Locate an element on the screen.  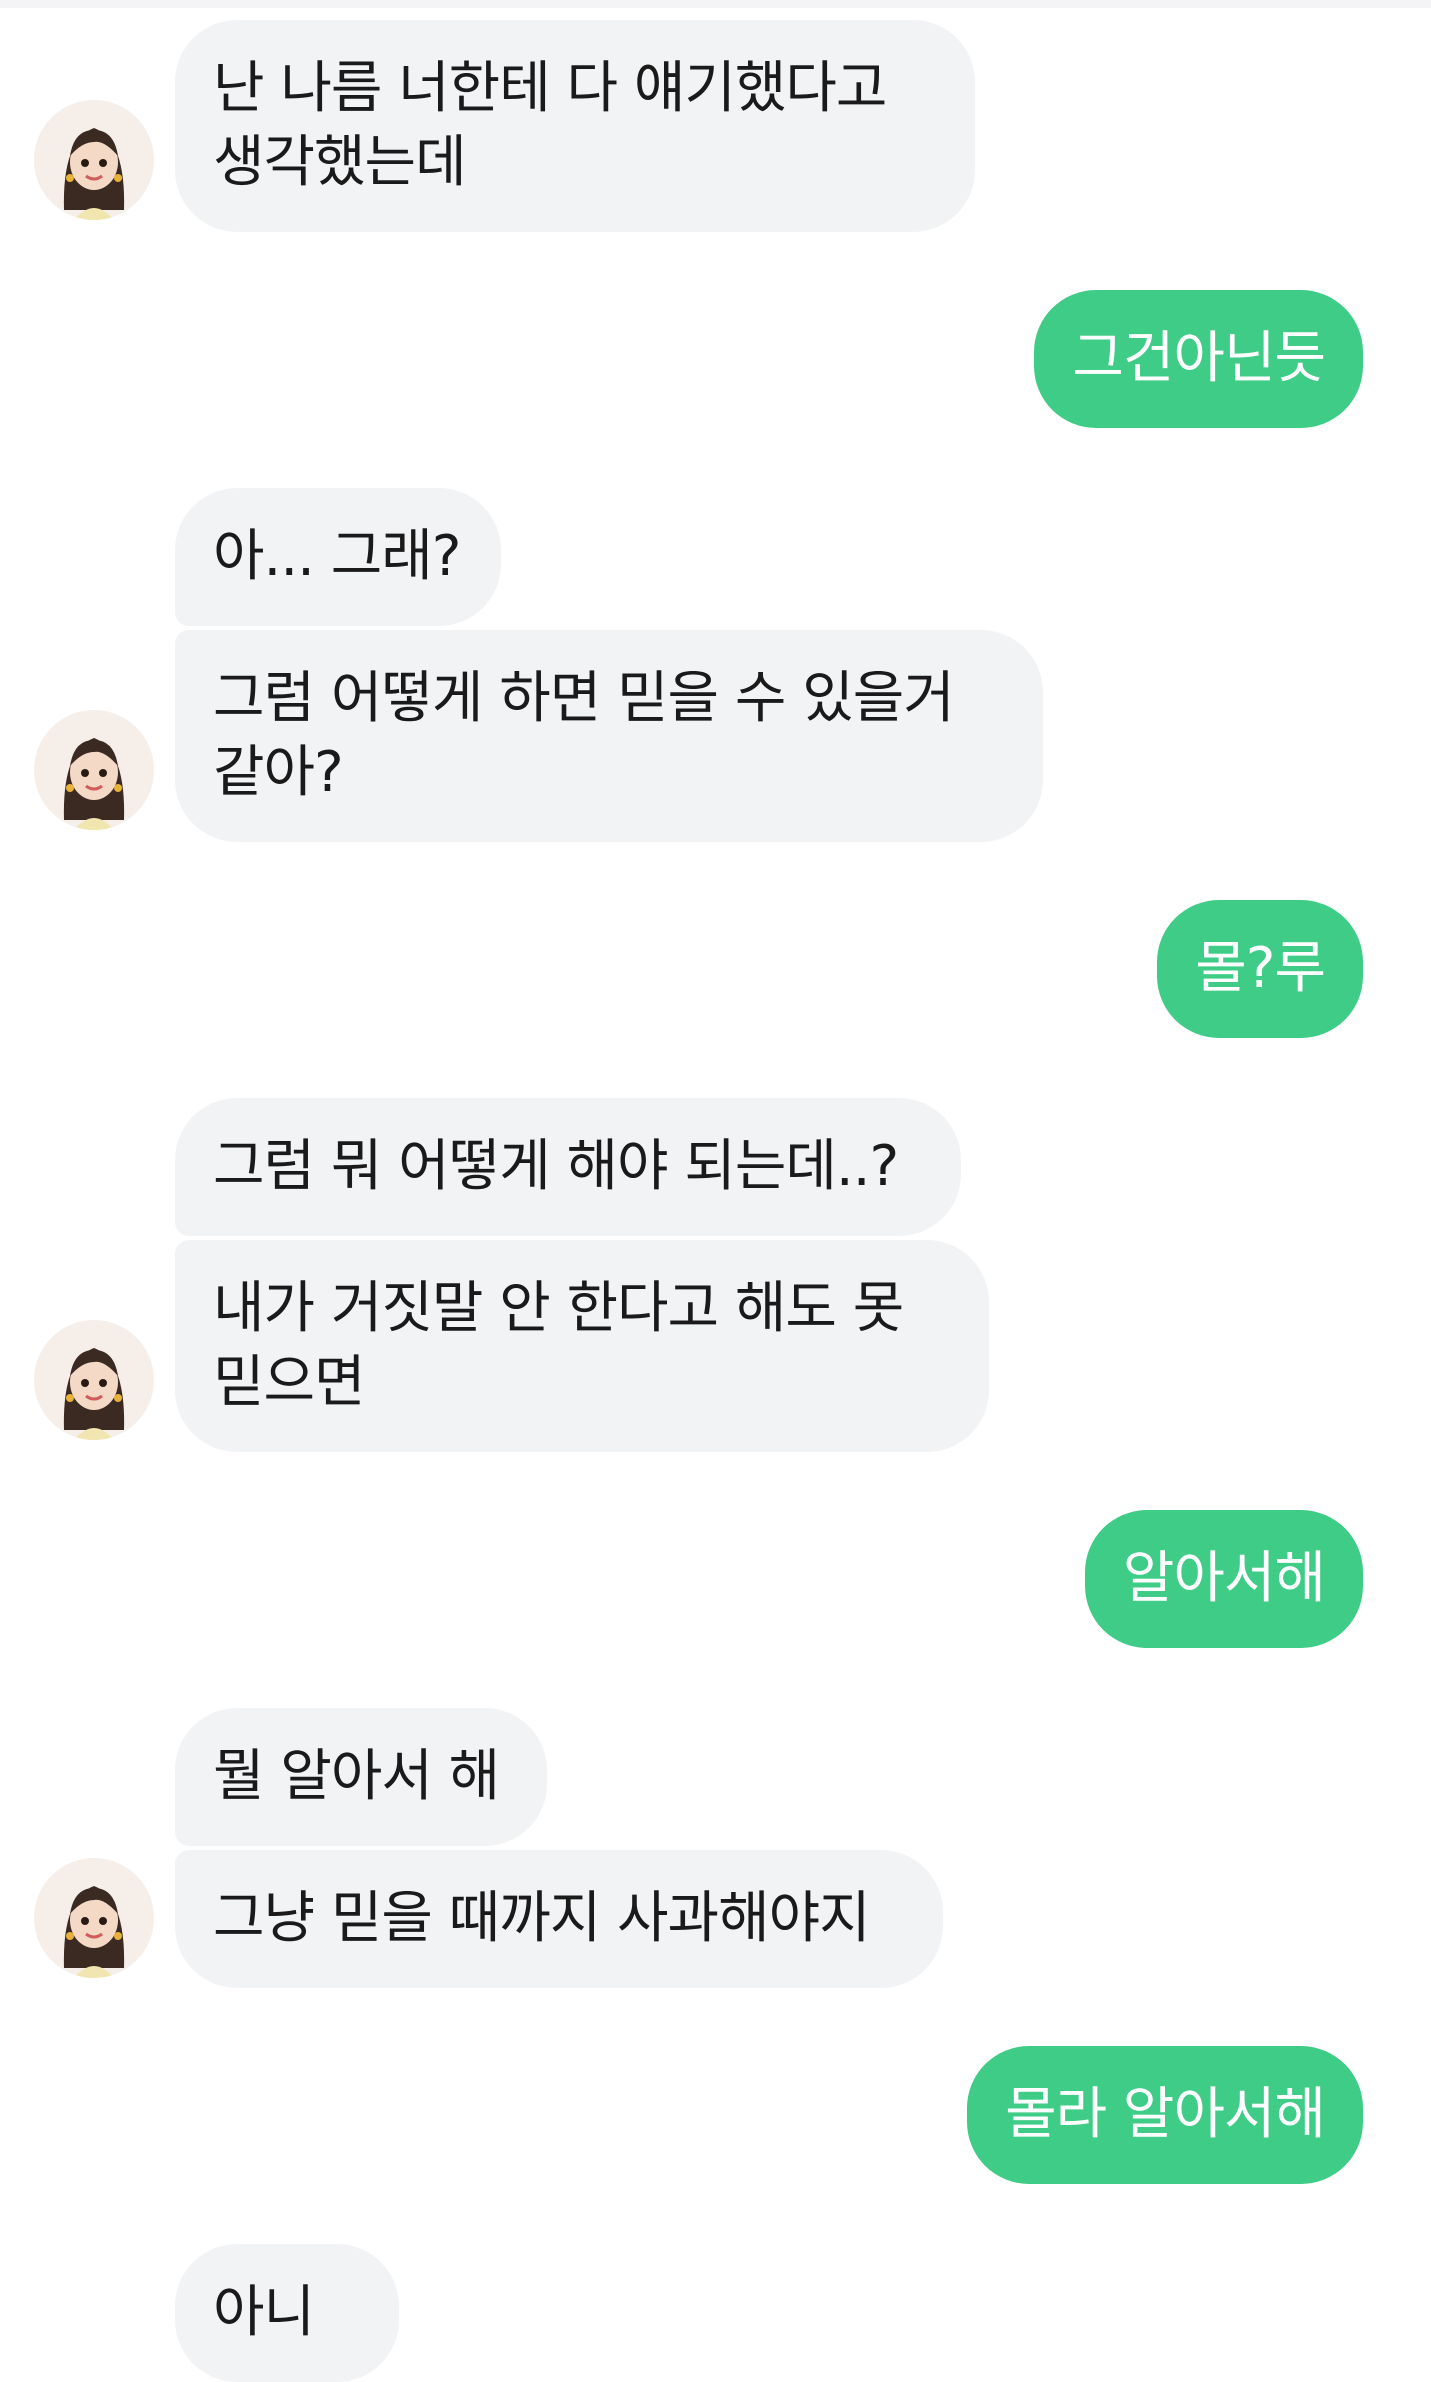
outgoing-message: 알아서해 is located at coordinates (1223, 1579).